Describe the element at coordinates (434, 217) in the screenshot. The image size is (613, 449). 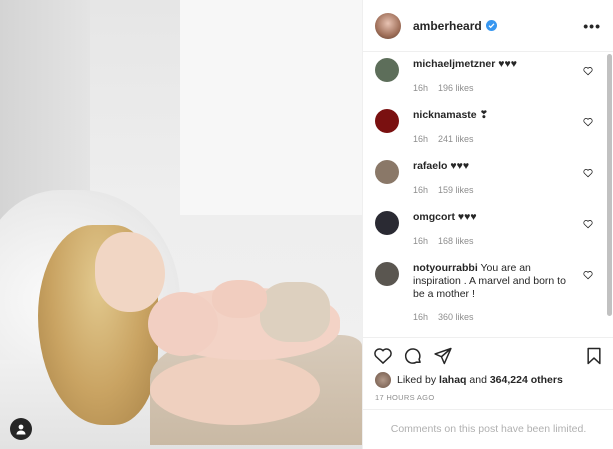
I see `commenter-username: omgcort` at that location.